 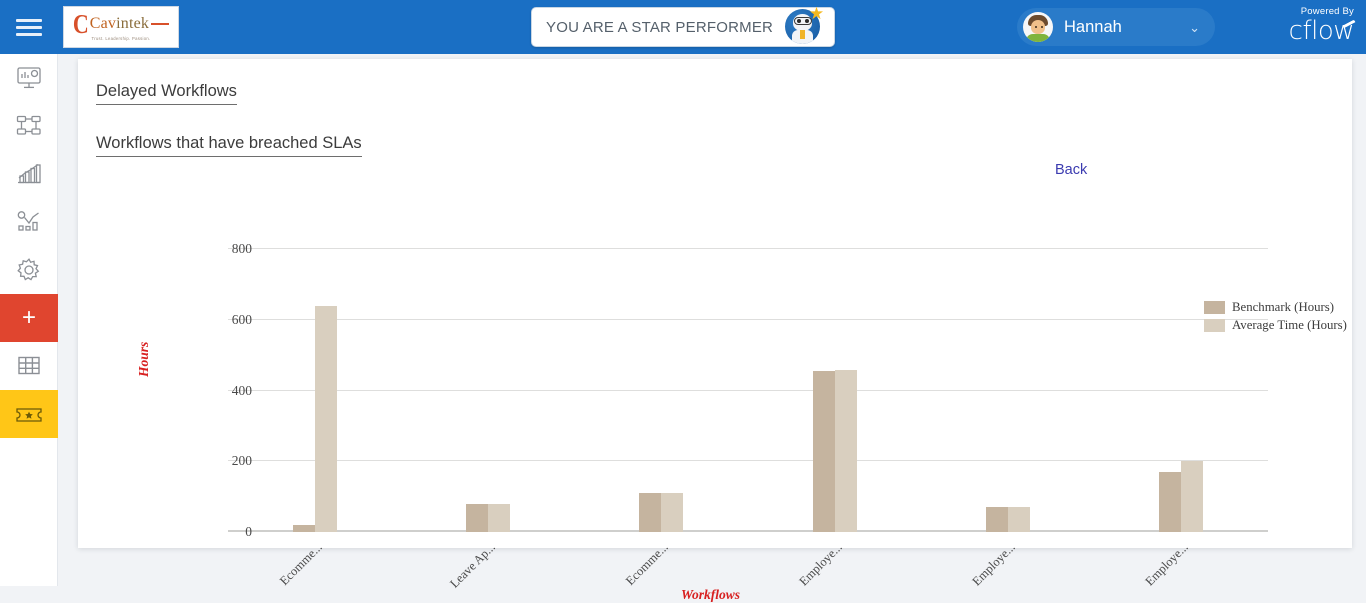 I want to click on user-avatar-icon, so click(x=1038, y=27).